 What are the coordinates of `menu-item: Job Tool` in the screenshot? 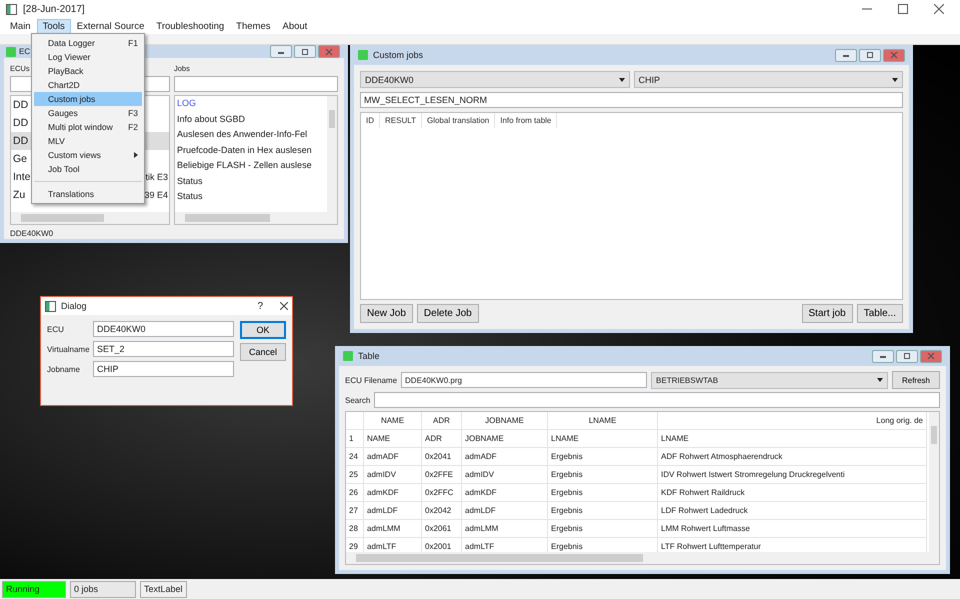 It's located at (88, 169).